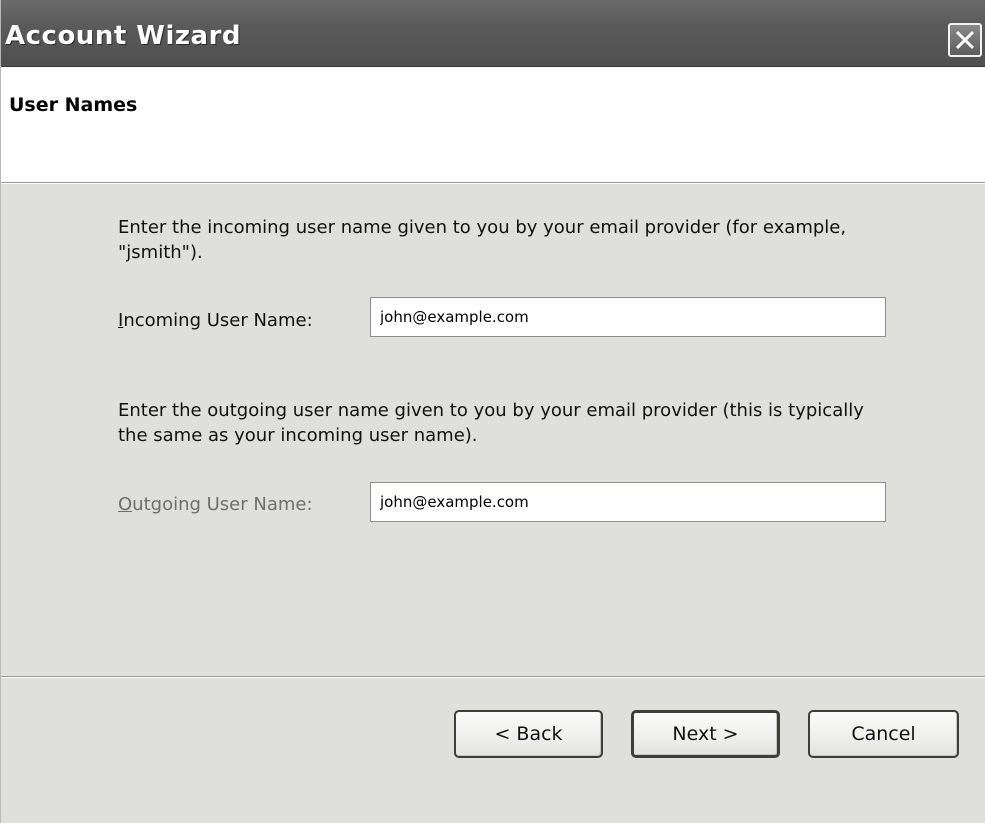 The width and height of the screenshot is (985, 823). What do you see at coordinates (883, 734) in the screenshot?
I see `cancel-button: Cancel` at bounding box center [883, 734].